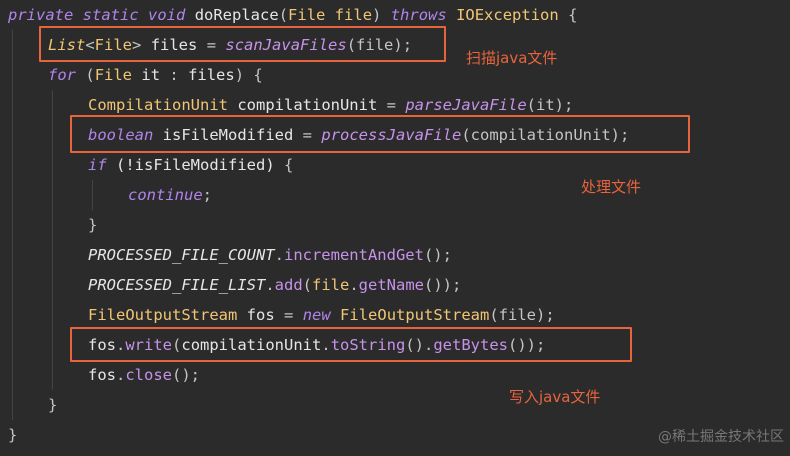 Image resolution: width=790 pixels, height=456 pixels. Describe the element at coordinates (174, 75) in the screenshot. I see `colon: :` at that location.